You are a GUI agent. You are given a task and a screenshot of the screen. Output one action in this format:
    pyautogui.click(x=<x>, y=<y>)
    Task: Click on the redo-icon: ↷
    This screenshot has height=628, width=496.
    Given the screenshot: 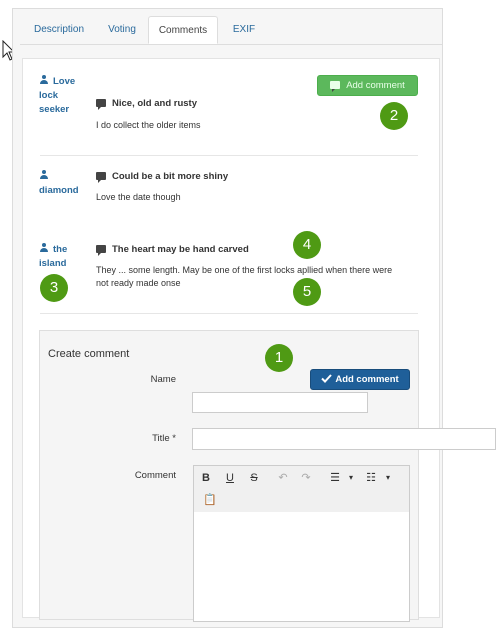 What is the action you would take?
    pyautogui.click(x=306, y=478)
    